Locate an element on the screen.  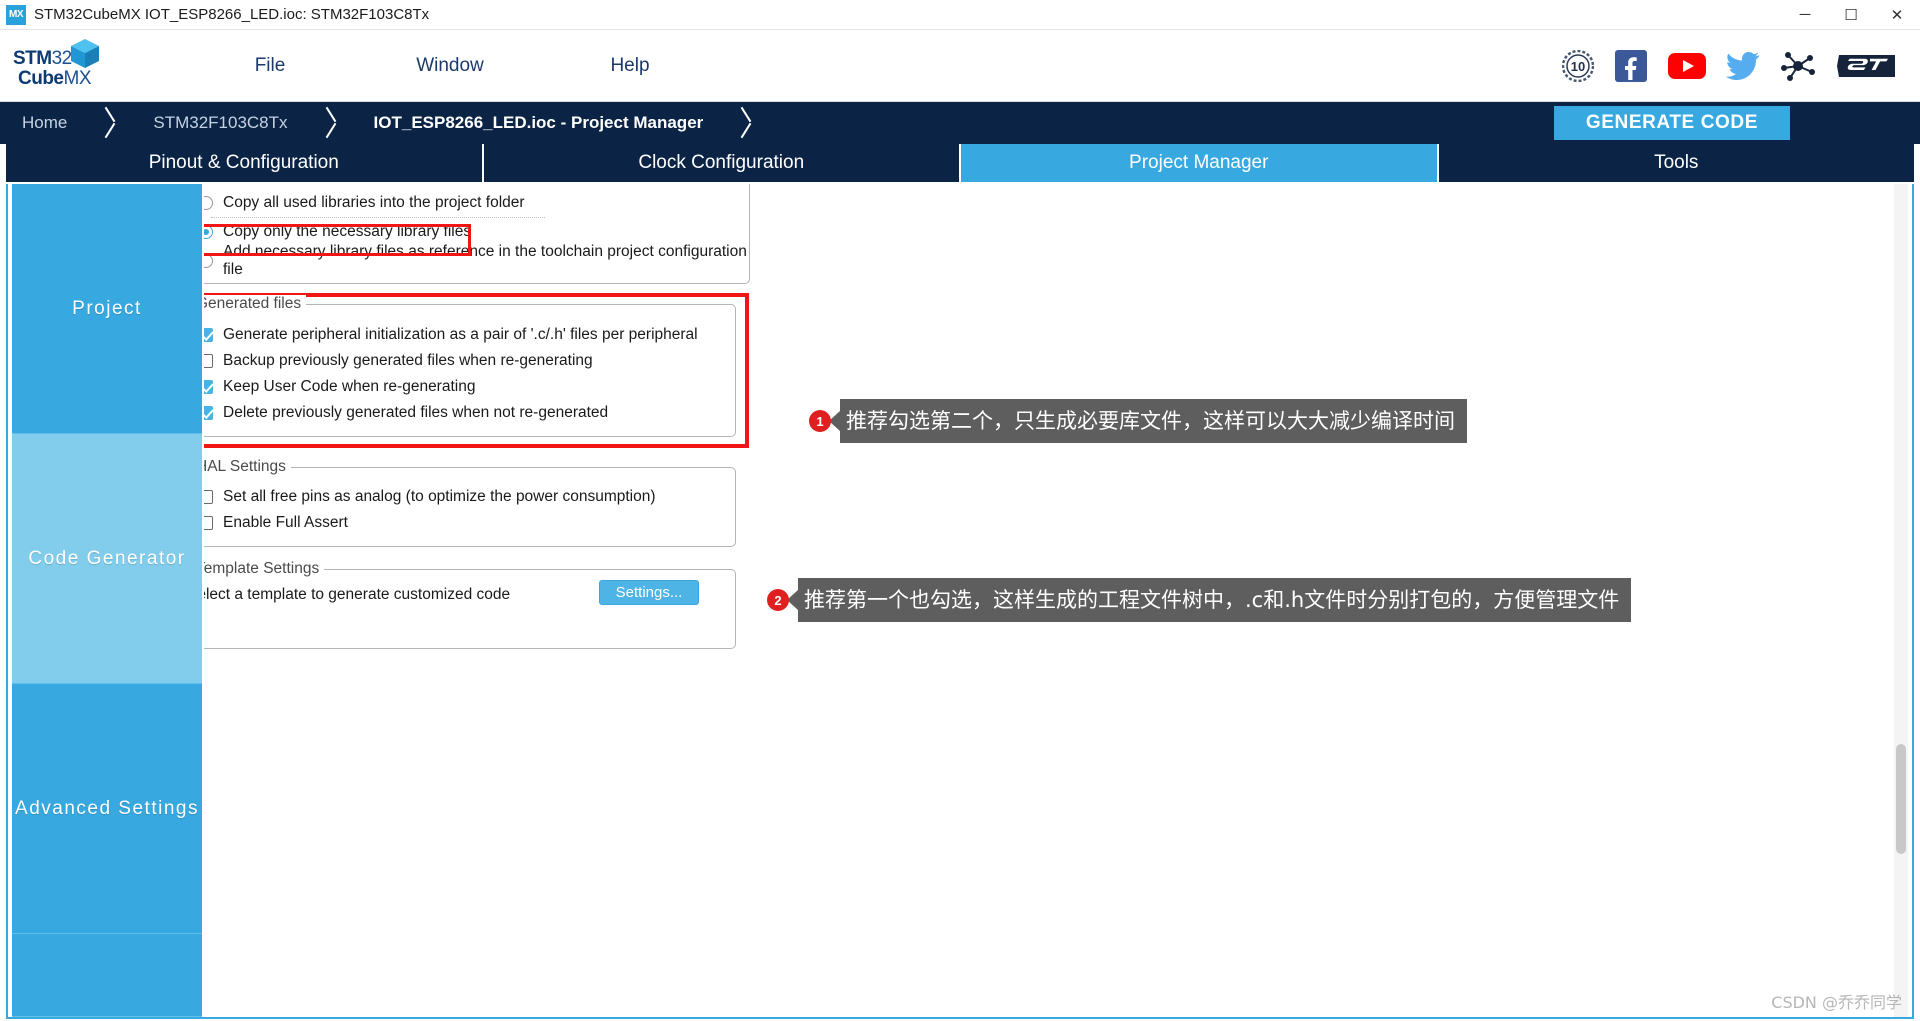
menu-items: File Window Help is located at coordinates (450, 66).